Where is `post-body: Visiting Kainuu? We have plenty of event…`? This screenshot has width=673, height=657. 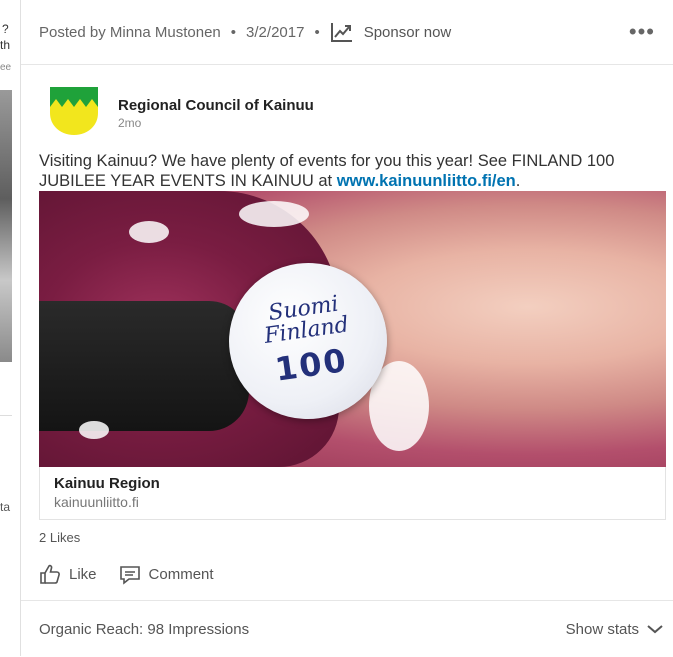
post-body: Visiting Kainuu? We have plenty of event… is located at coordinates (327, 171).